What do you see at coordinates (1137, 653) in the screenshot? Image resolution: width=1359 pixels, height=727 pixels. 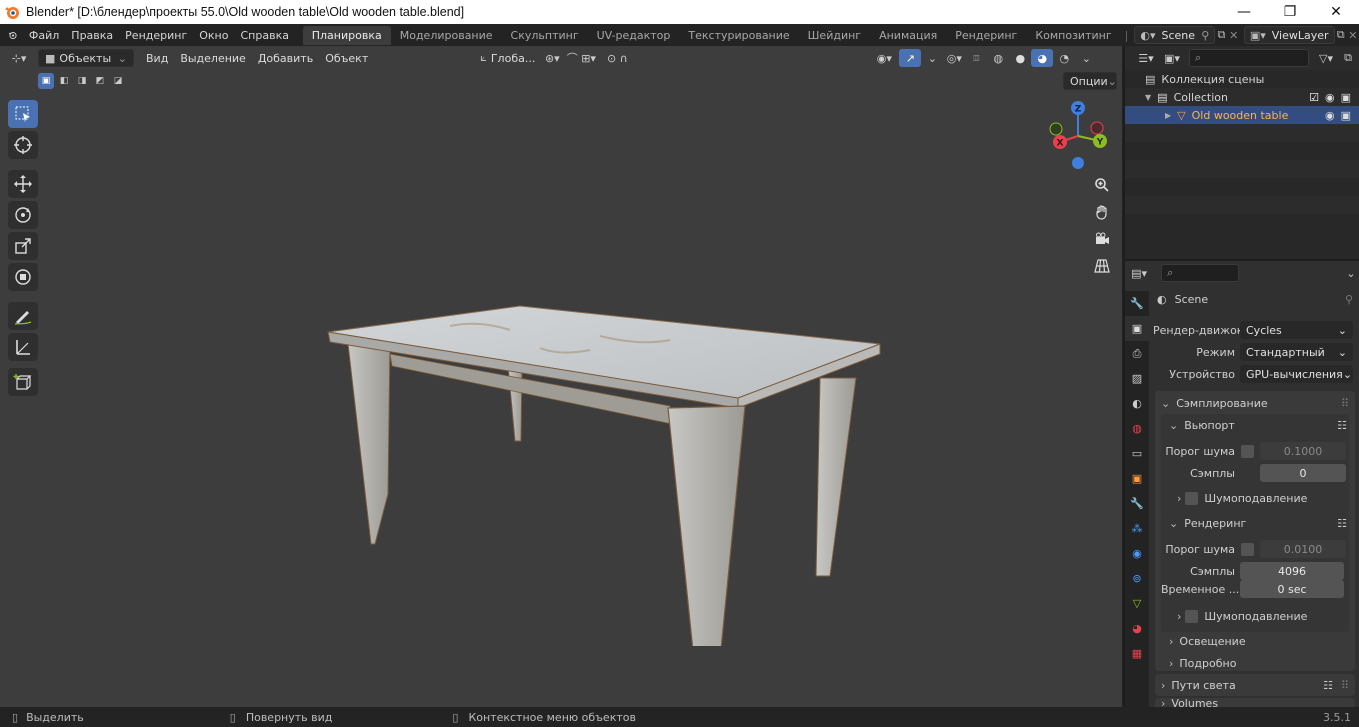 I see `texture-tab-icon: ▦` at bounding box center [1137, 653].